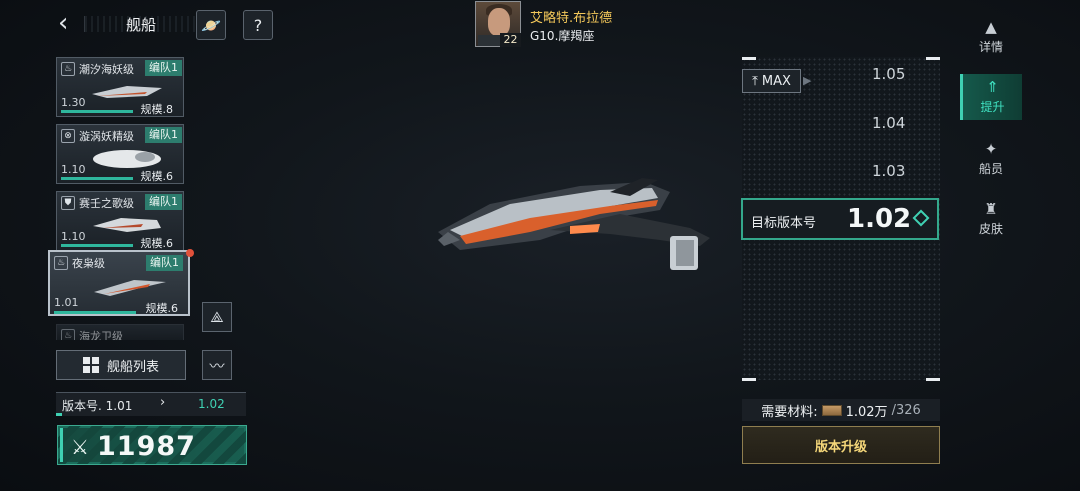  Describe the element at coordinates (106, 69) in the screenshot. I see `ship-name: 潮汐海妖级` at that location.